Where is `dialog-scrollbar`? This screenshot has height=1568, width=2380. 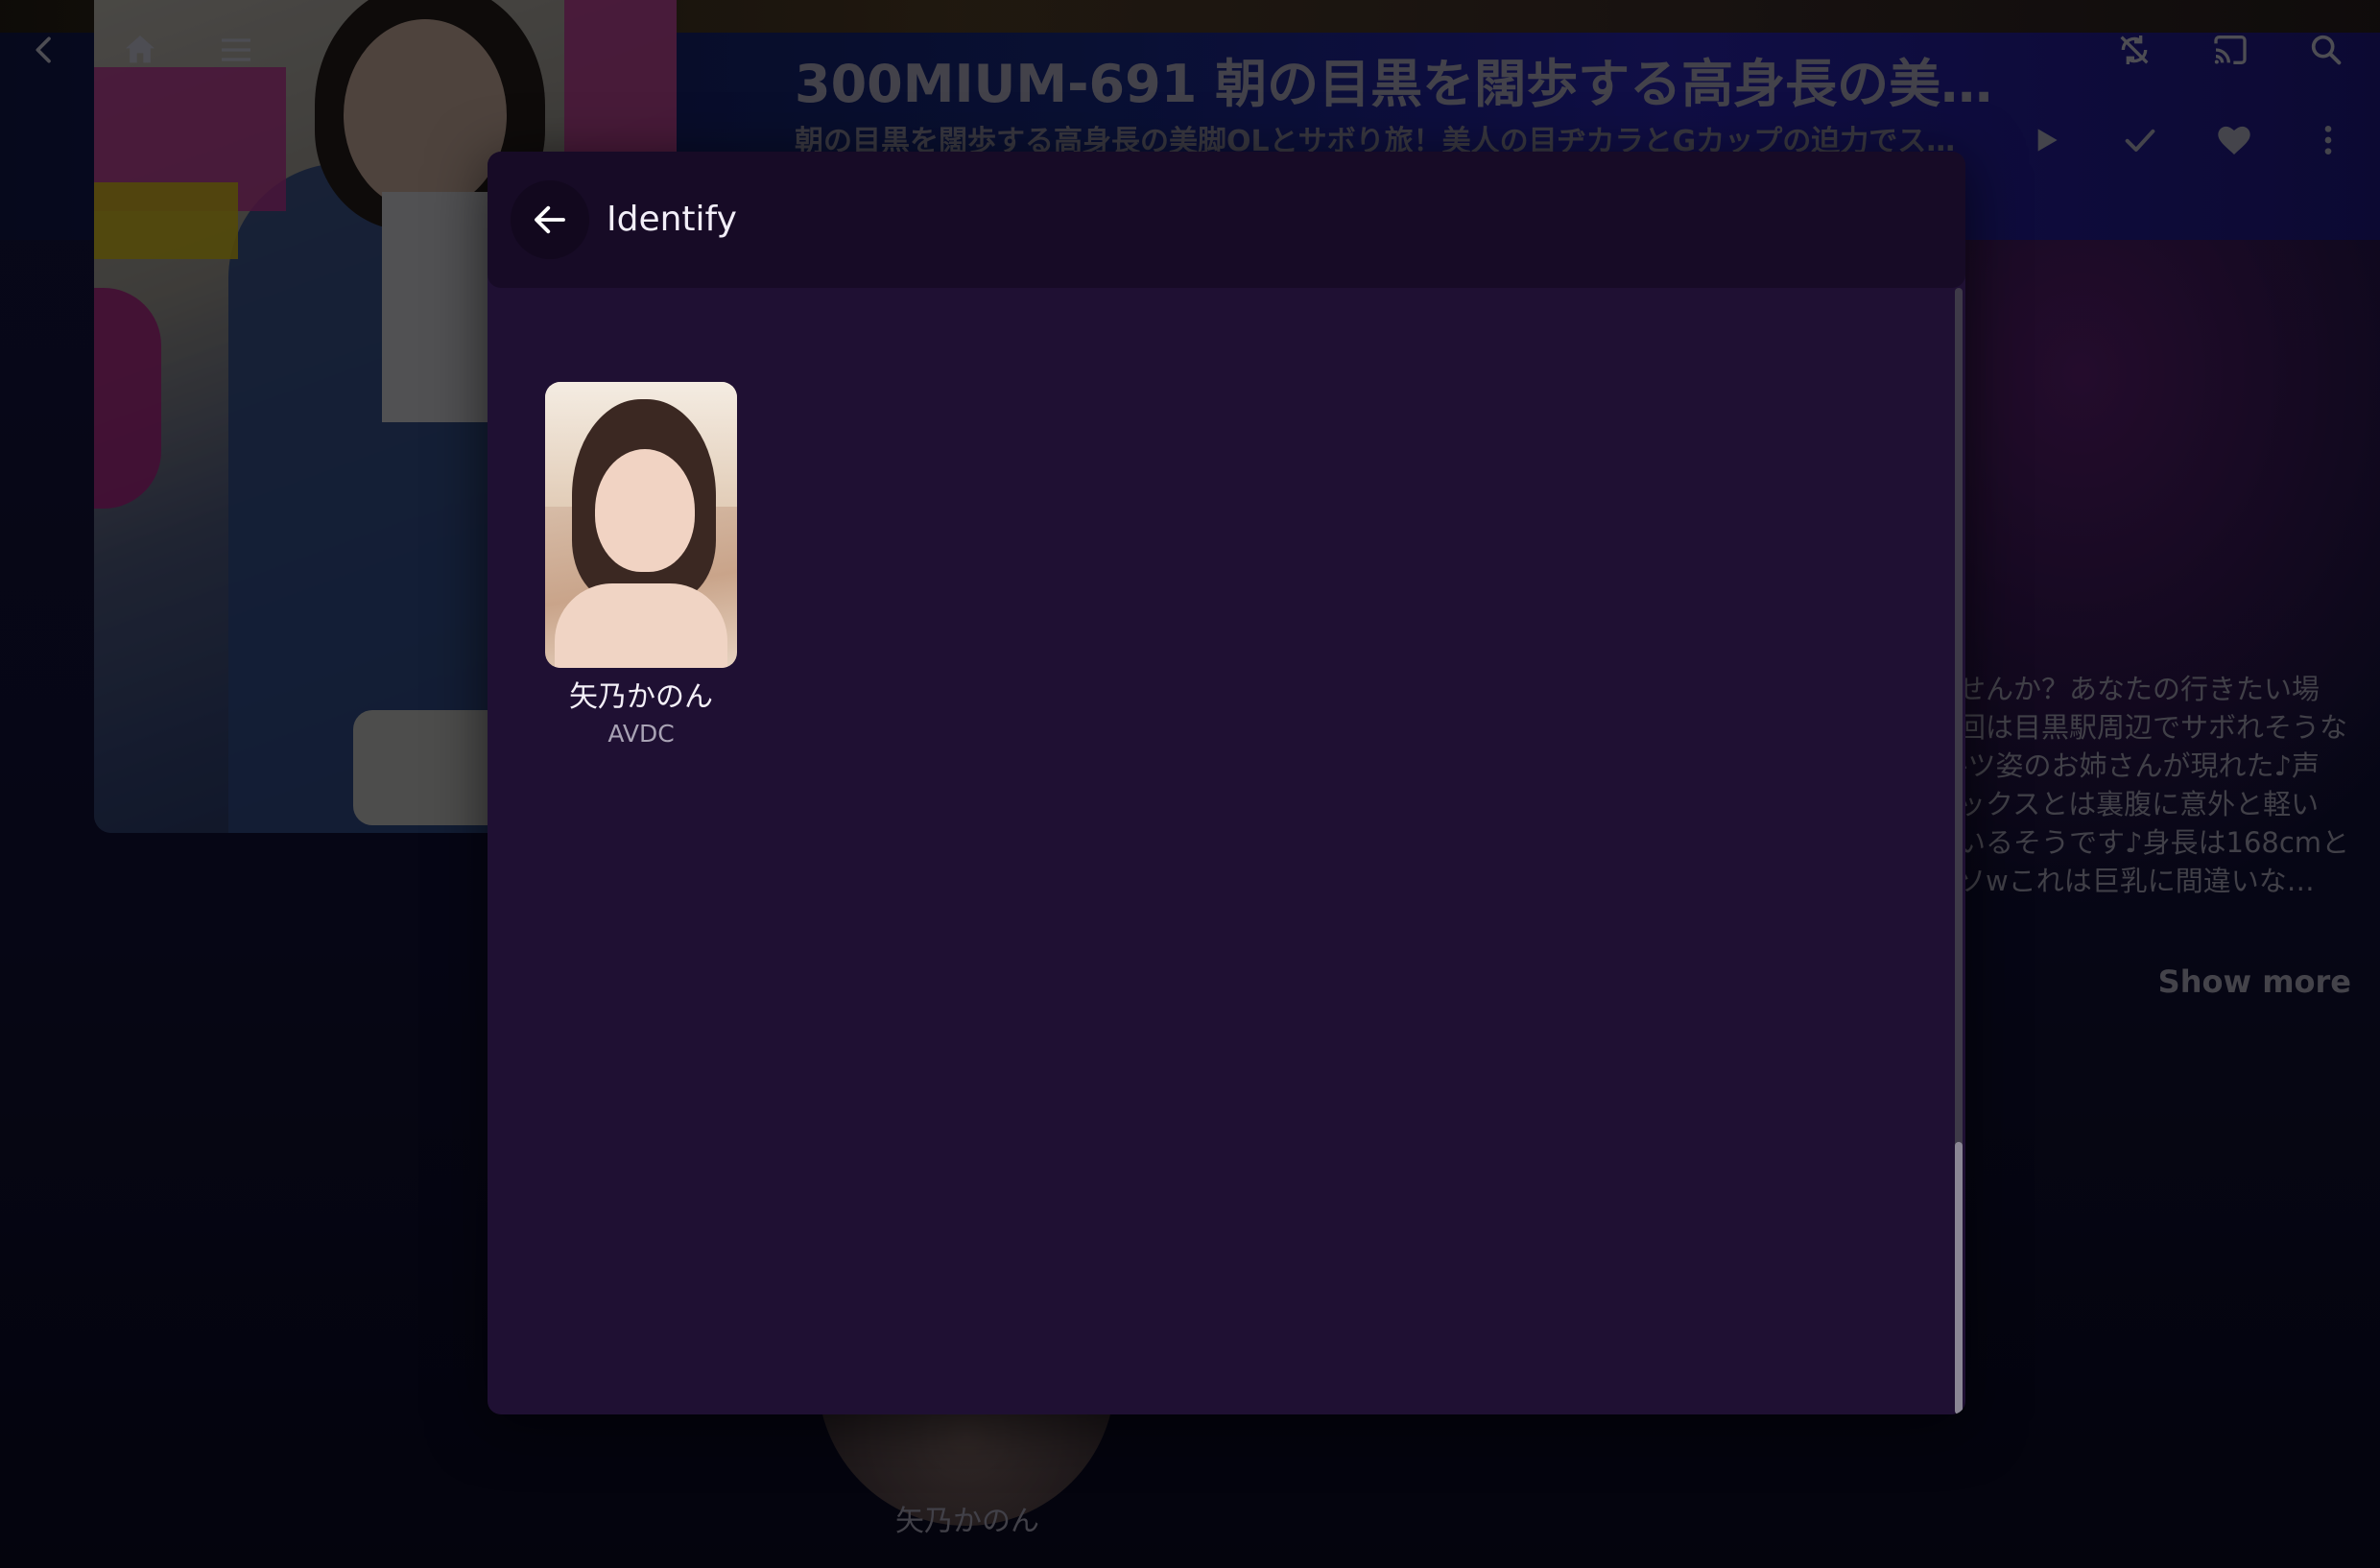 dialog-scrollbar is located at coordinates (1959, 851).